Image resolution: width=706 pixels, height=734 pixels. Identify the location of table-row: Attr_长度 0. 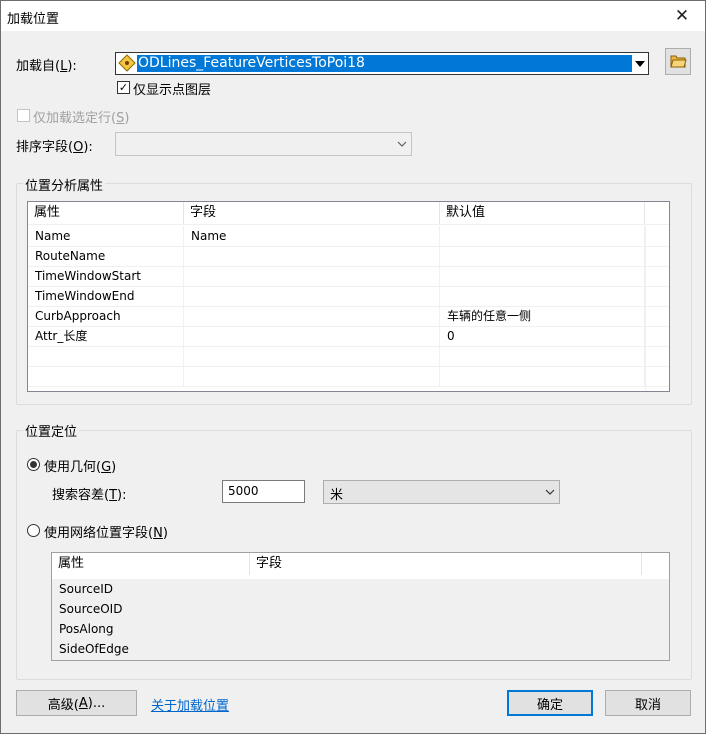
(348, 336).